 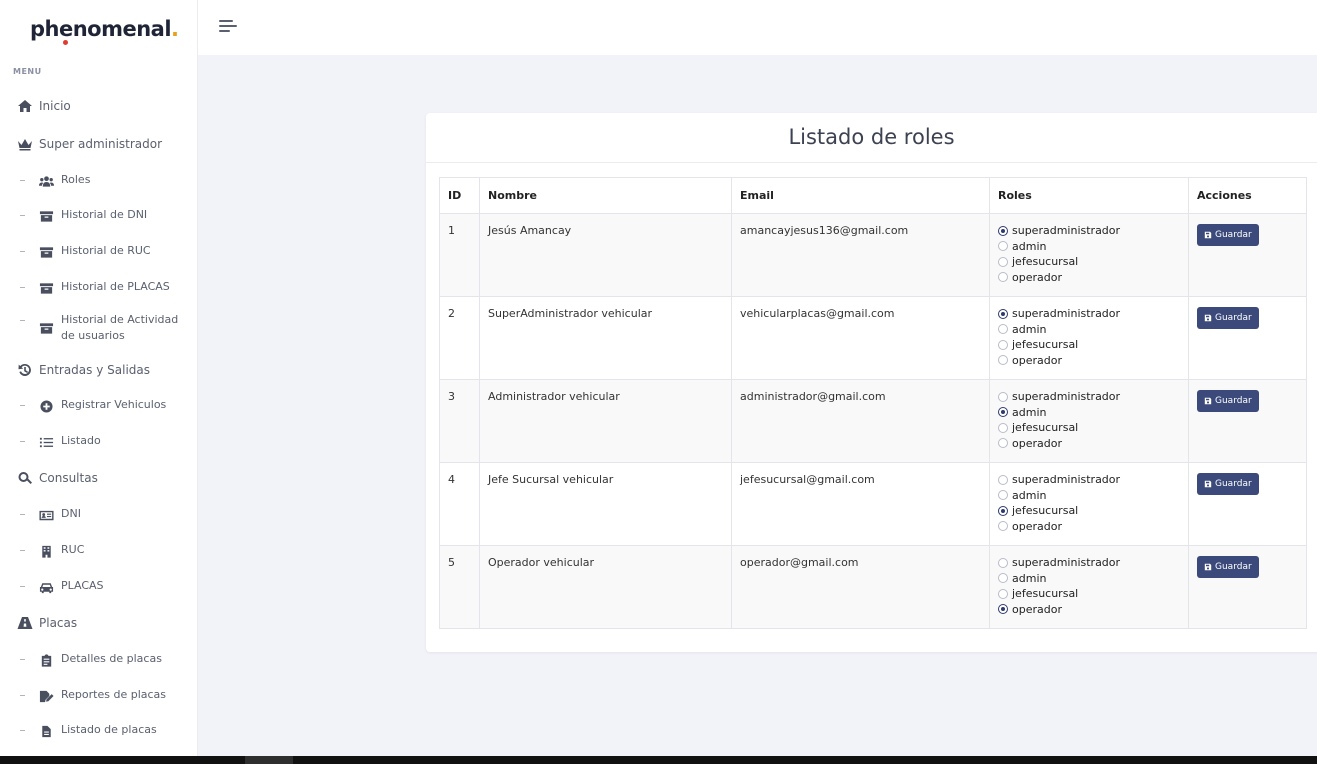 I want to click on nav-item-super-administrador: Super administrador, so click(x=89, y=144).